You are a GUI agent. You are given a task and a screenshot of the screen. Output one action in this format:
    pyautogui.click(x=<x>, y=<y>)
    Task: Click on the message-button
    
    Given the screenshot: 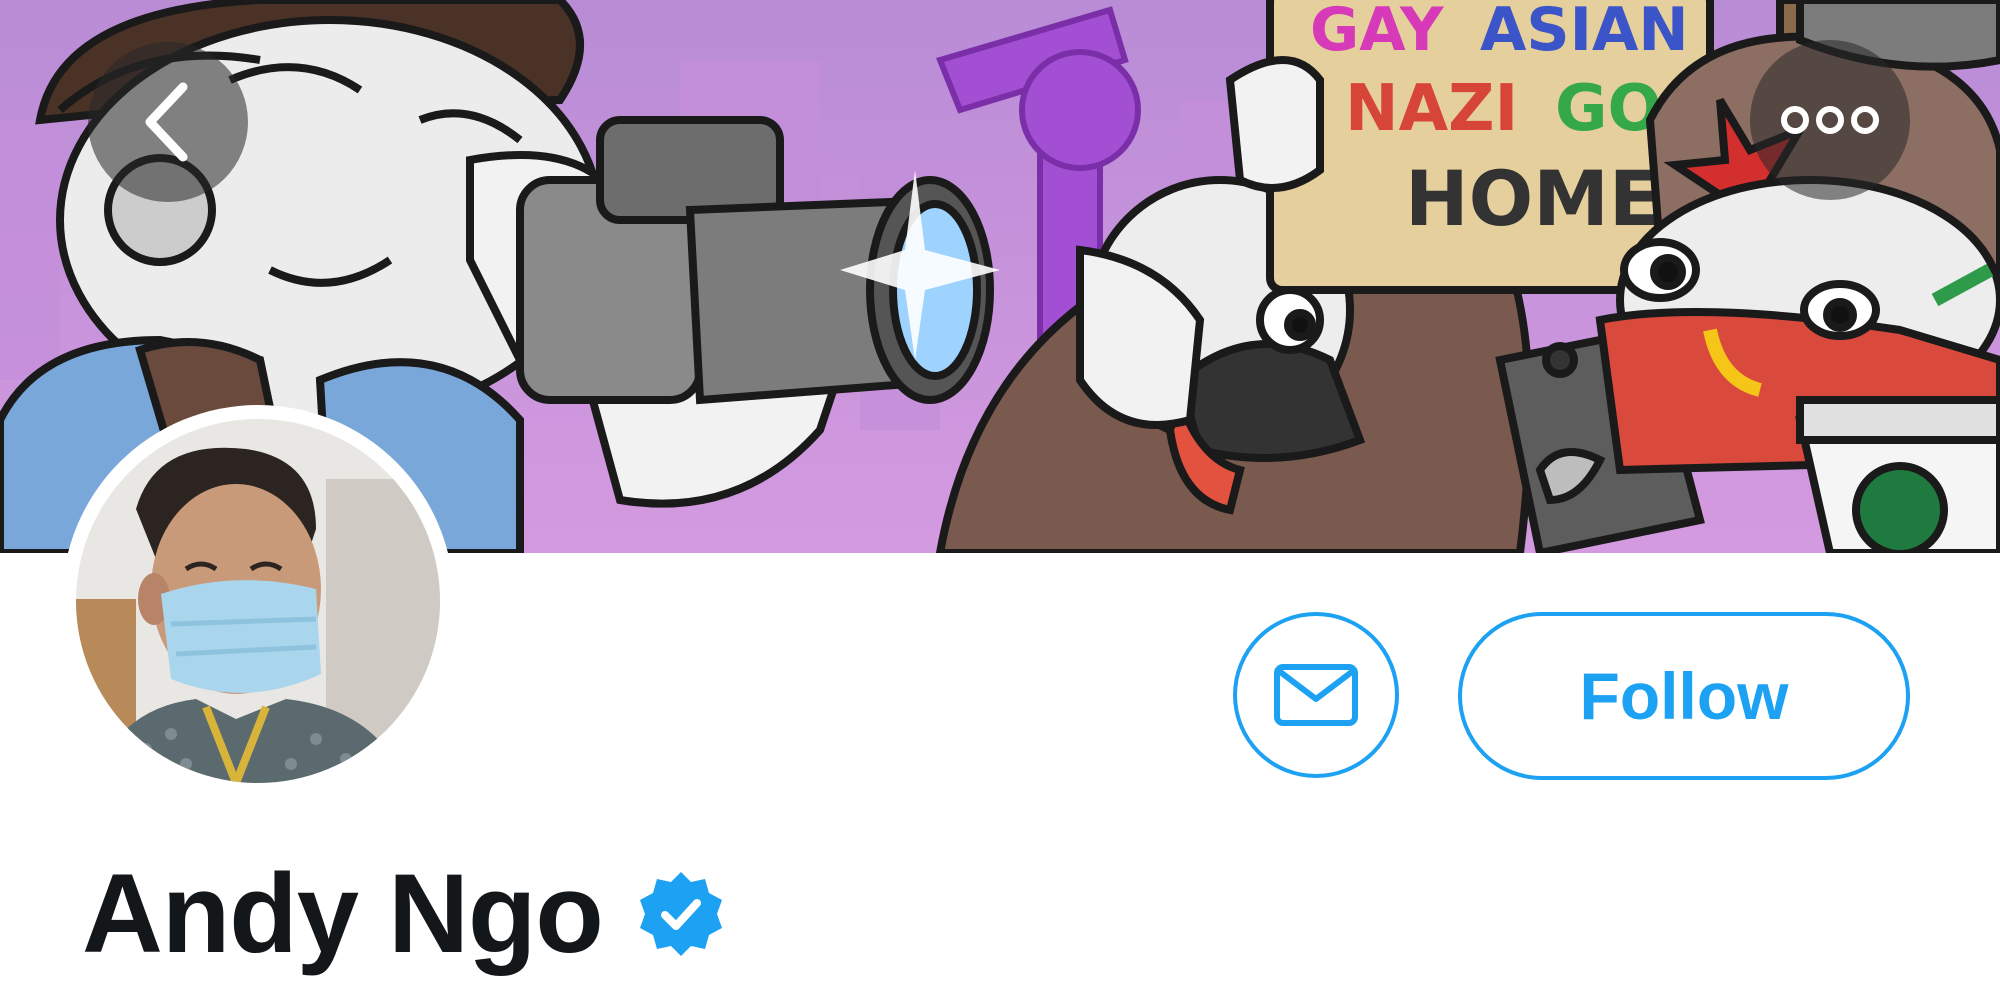 What is the action you would take?
    pyautogui.click(x=1316, y=695)
    